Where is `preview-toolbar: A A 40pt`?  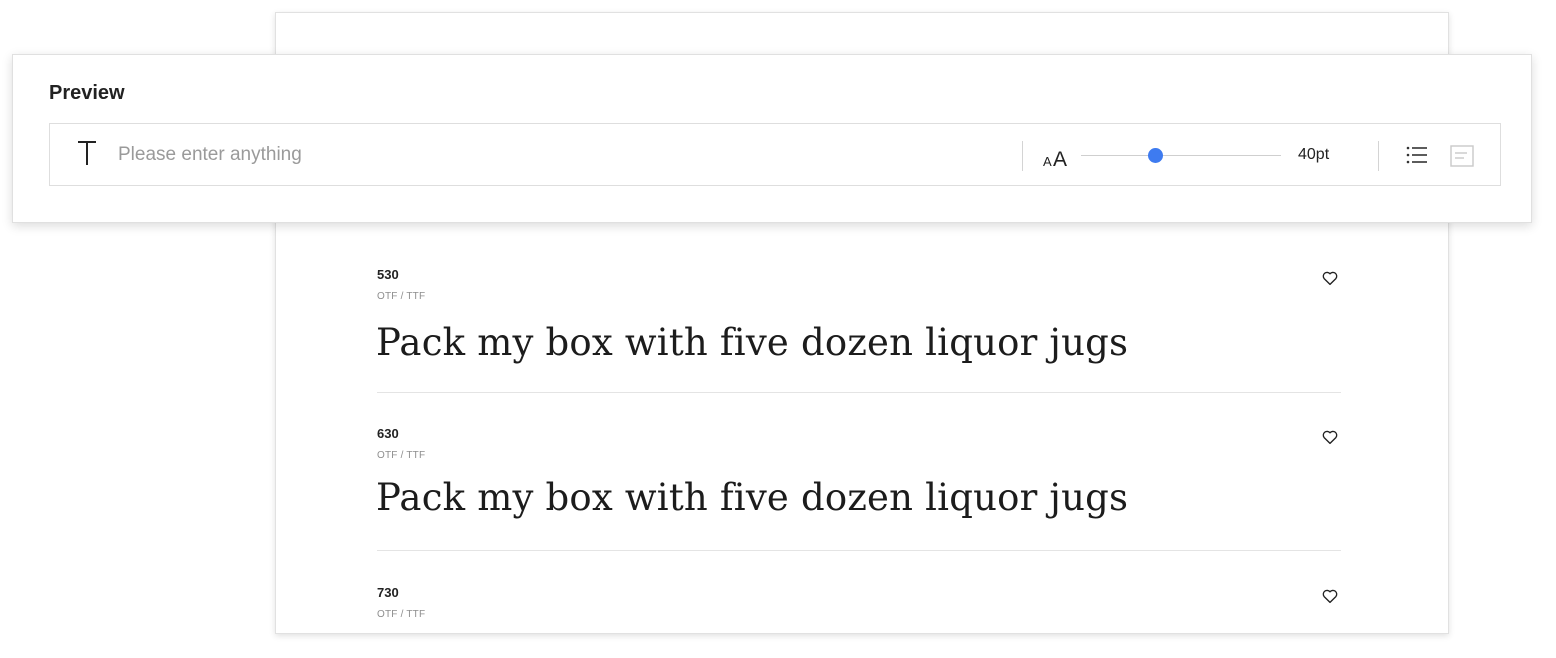
preview-toolbar: A A 40pt is located at coordinates (775, 154).